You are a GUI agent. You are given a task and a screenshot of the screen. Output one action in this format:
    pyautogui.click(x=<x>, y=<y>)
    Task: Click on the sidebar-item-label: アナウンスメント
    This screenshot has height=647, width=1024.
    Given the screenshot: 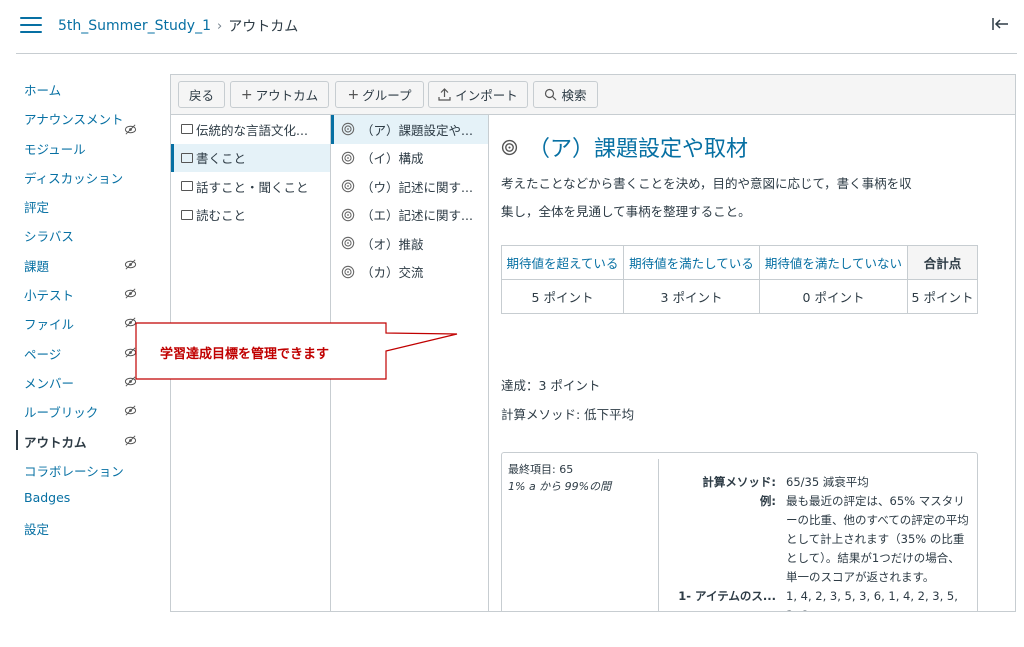 What is the action you would take?
    pyautogui.click(x=74, y=120)
    